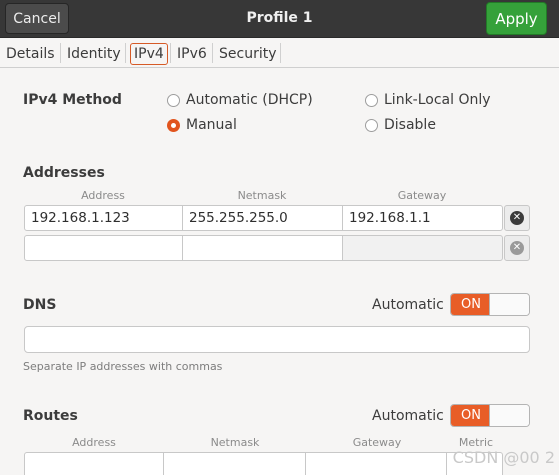 Image resolution: width=559 pixels, height=475 pixels. What do you see at coordinates (94, 463) in the screenshot?
I see `route-address-input` at bounding box center [94, 463].